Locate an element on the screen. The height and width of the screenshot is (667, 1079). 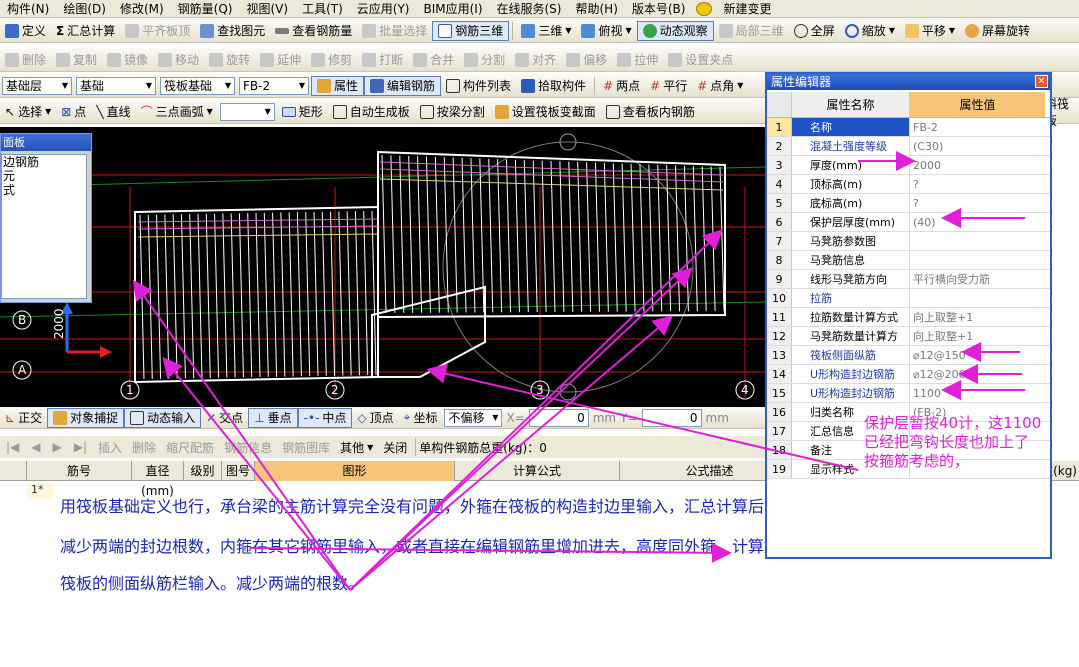
property-row: 6 保护层厚度(mm) (40) is located at coordinates (908, 222).